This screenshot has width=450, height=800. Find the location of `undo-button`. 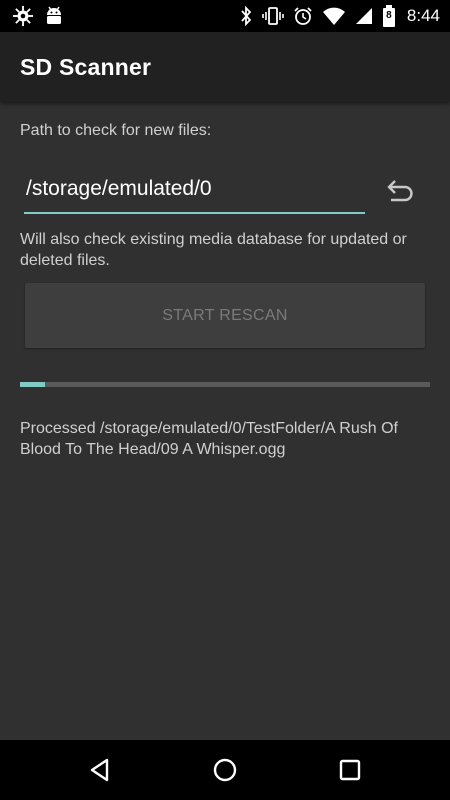

undo-button is located at coordinates (401, 193).